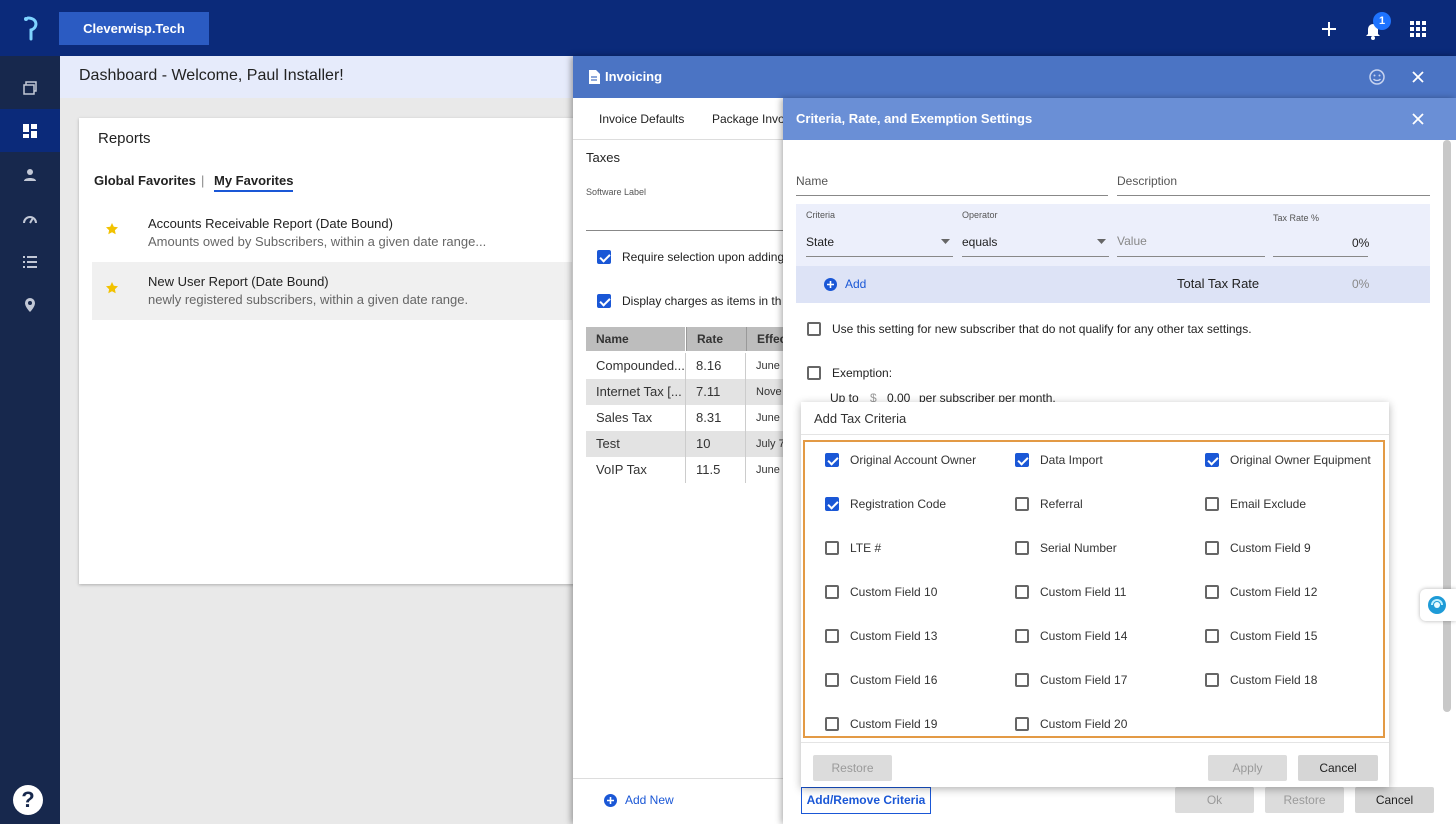 This screenshot has width=1456, height=824. What do you see at coordinates (30, 87) in the screenshot?
I see `layers-icon` at bounding box center [30, 87].